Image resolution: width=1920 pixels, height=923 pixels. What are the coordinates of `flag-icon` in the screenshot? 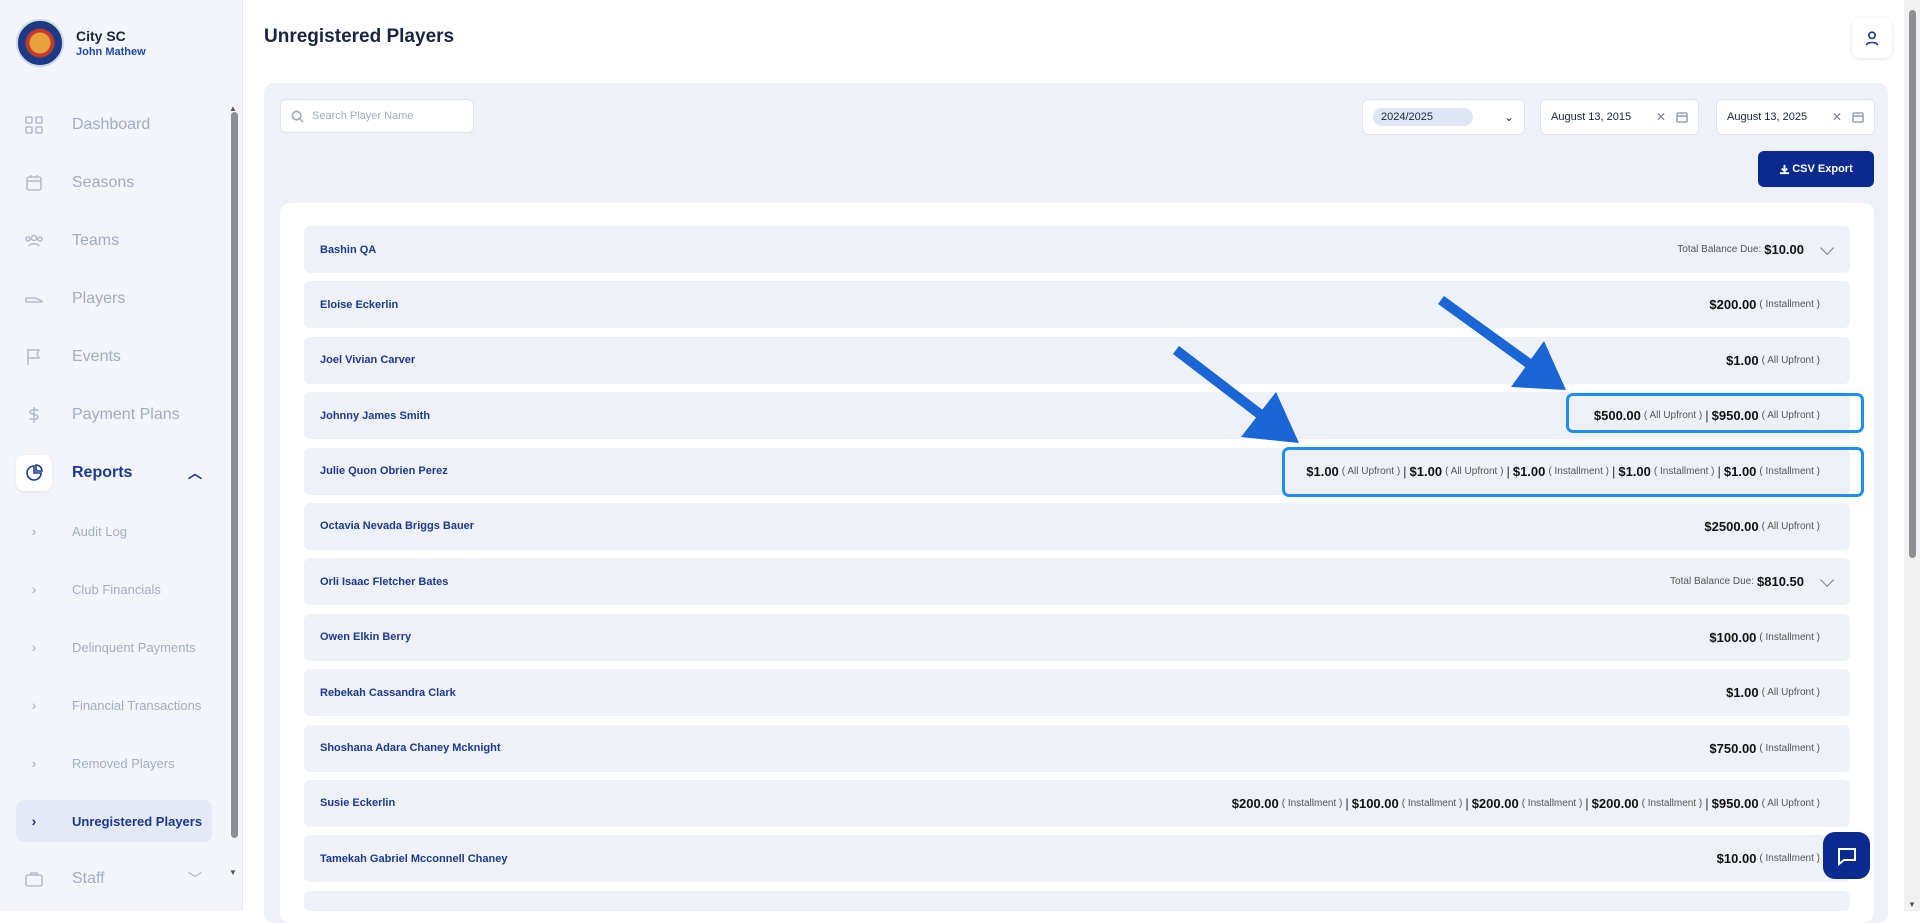 It's located at (34, 357).